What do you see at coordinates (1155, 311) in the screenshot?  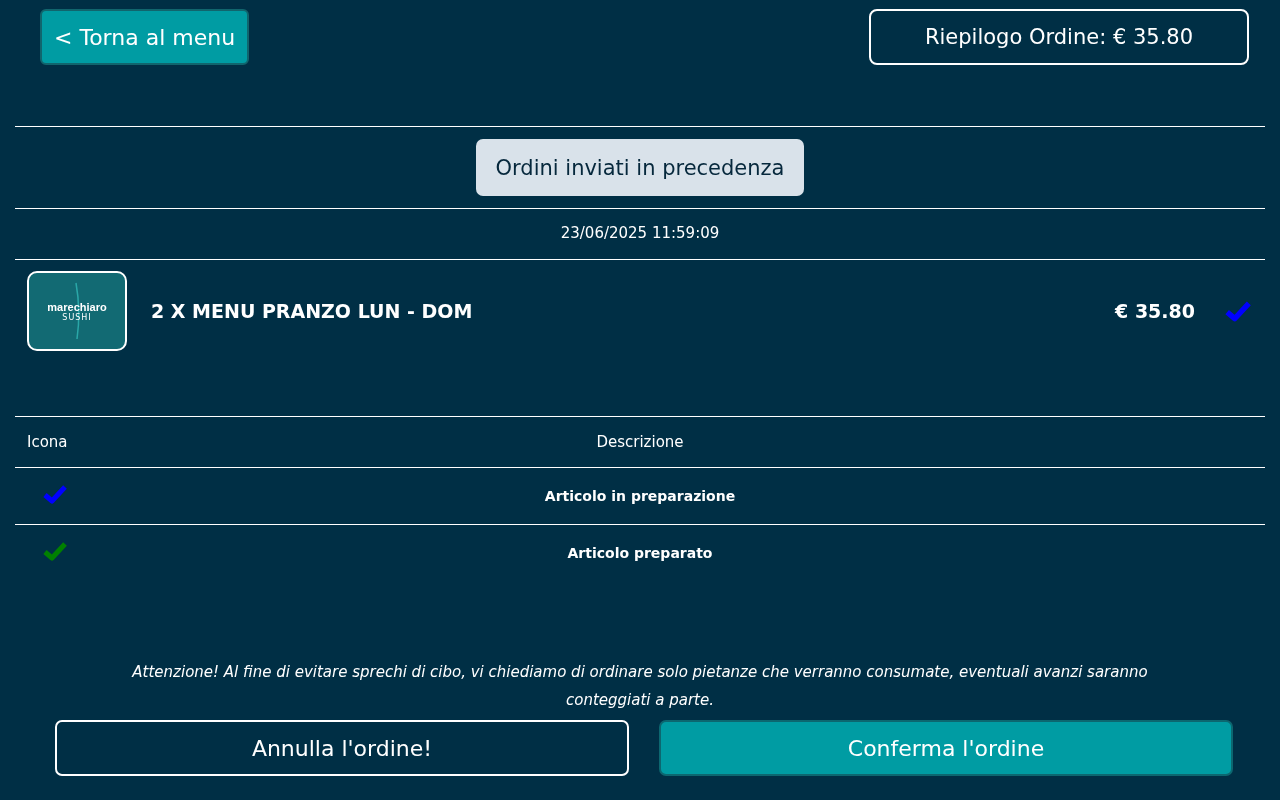 I see `order-item-price: € 35.80` at bounding box center [1155, 311].